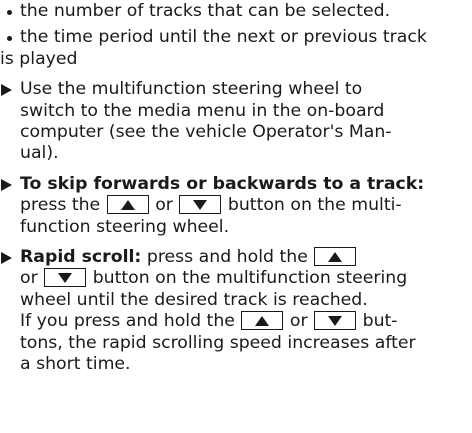  What do you see at coordinates (39, 153) in the screenshot?
I see `step-text: ual).` at bounding box center [39, 153].